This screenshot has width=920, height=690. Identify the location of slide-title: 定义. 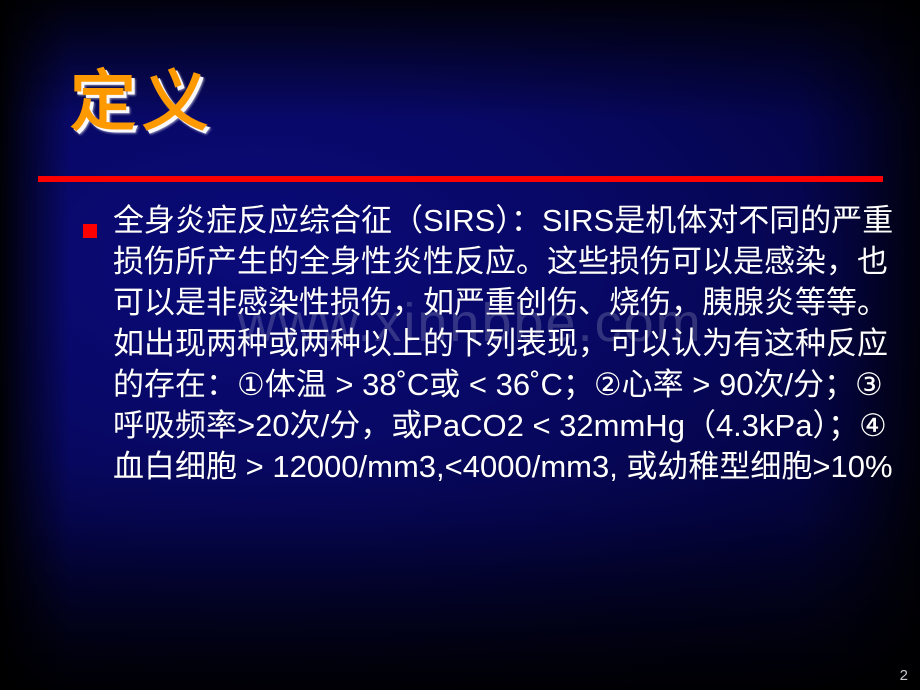
(142, 101).